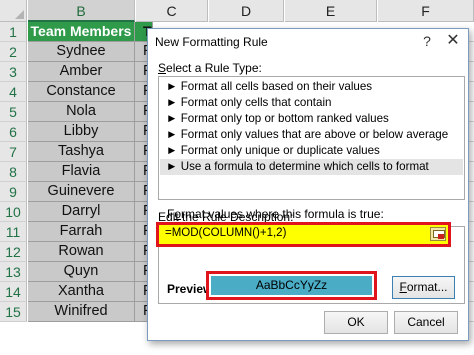 The height and width of the screenshot is (355, 474). What do you see at coordinates (81, 232) in the screenshot?
I see `team-member-cell: Farrah` at bounding box center [81, 232].